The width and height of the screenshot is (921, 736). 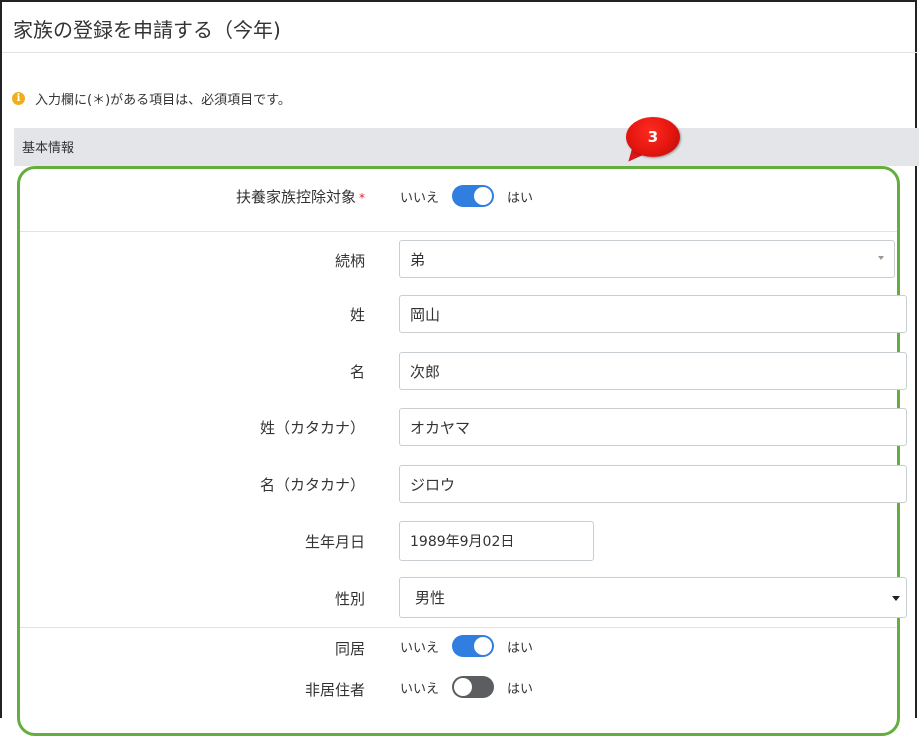 I want to click on cohabiting-toggle, so click(x=473, y=646).